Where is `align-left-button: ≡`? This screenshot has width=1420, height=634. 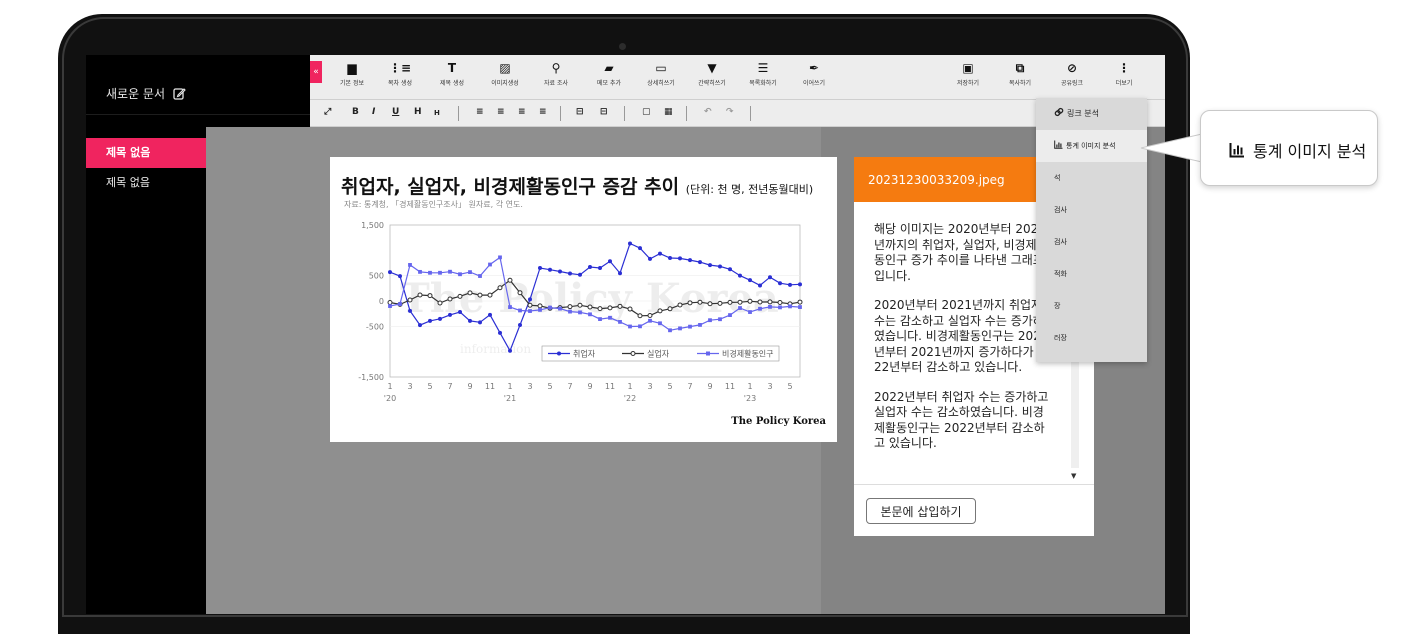 align-left-button: ≡ is located at coordinates (480, 112).